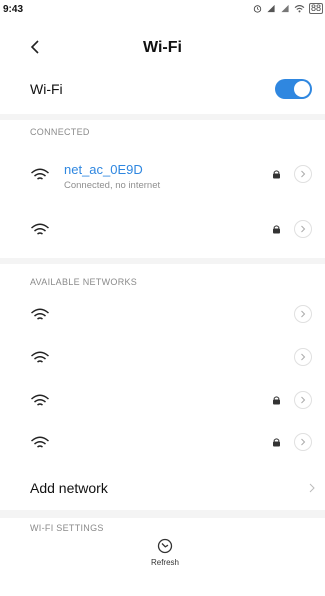 The height and width of the screenshot is (596, 325). I want to click on refresh-label: Refresh, so click(164, 562).